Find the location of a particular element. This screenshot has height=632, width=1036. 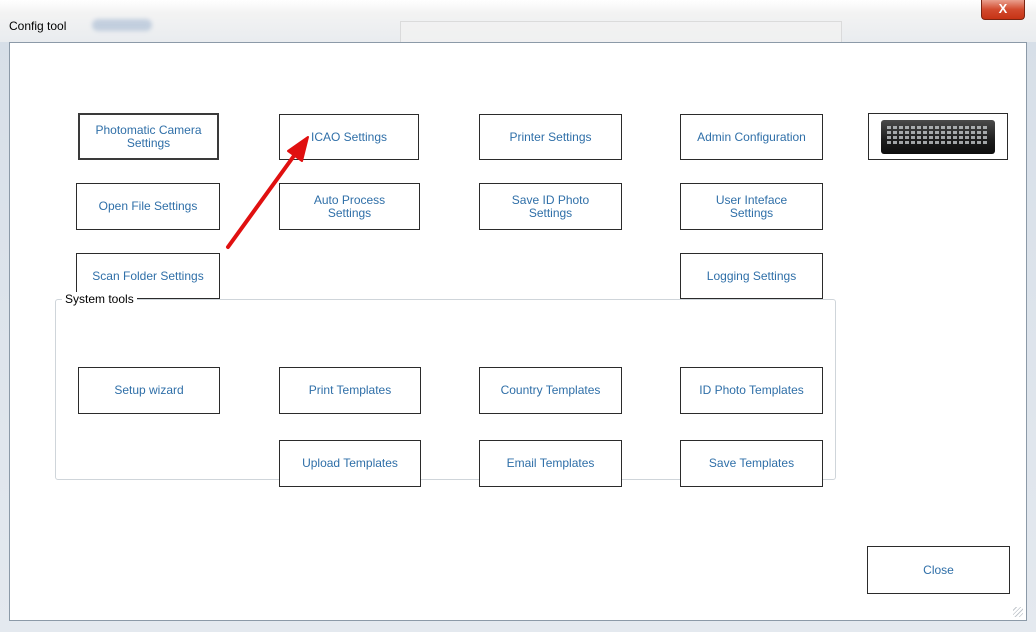

country-templates-button: Country Templates is located at coordinates (550, 390).